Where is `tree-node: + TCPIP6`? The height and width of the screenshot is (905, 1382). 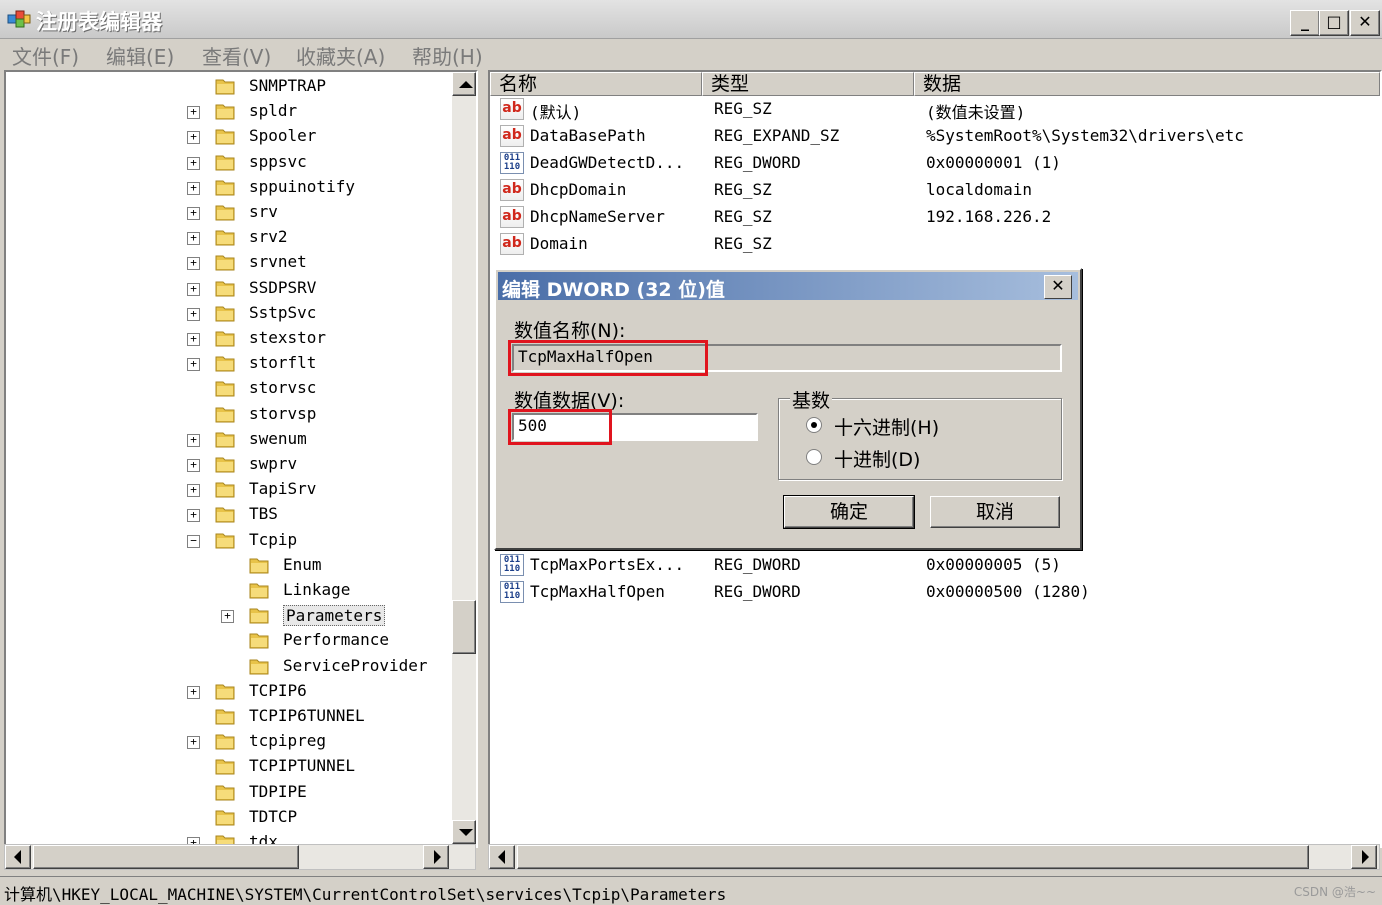 tree-node: + TCPIP6 is located at coordinates (229, 691).